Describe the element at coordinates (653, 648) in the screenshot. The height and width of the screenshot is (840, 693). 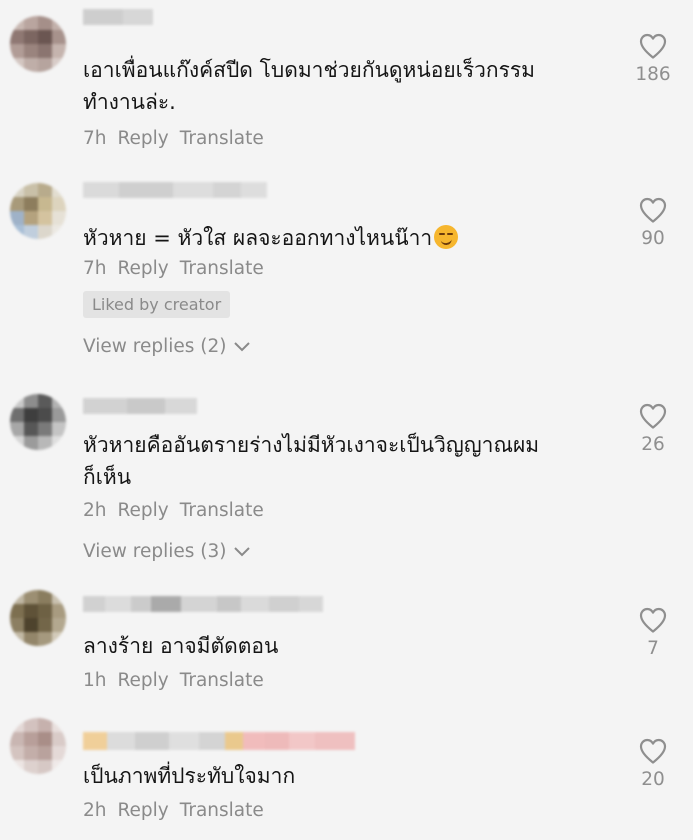
I see `like-count: 7` at that location.